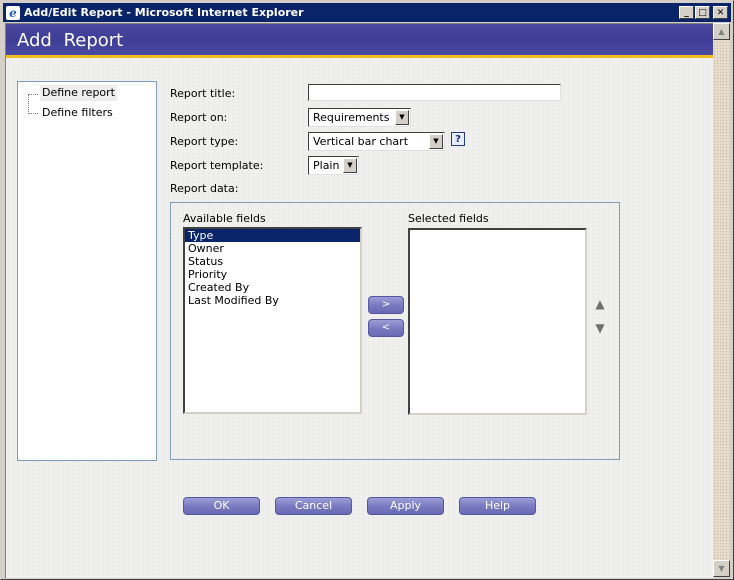 The width and height of the screenshot is (734, 580). What do you see at coordinates (13, 12) in the screenshot?
I see `ie-icon: e` at bounding box center [13, 12].